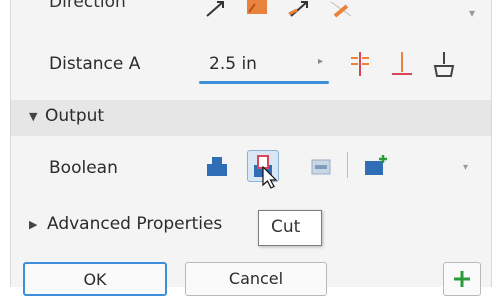 This screenshot has width=500, height=300. I want to click on intersect-button, so click(321, 166).